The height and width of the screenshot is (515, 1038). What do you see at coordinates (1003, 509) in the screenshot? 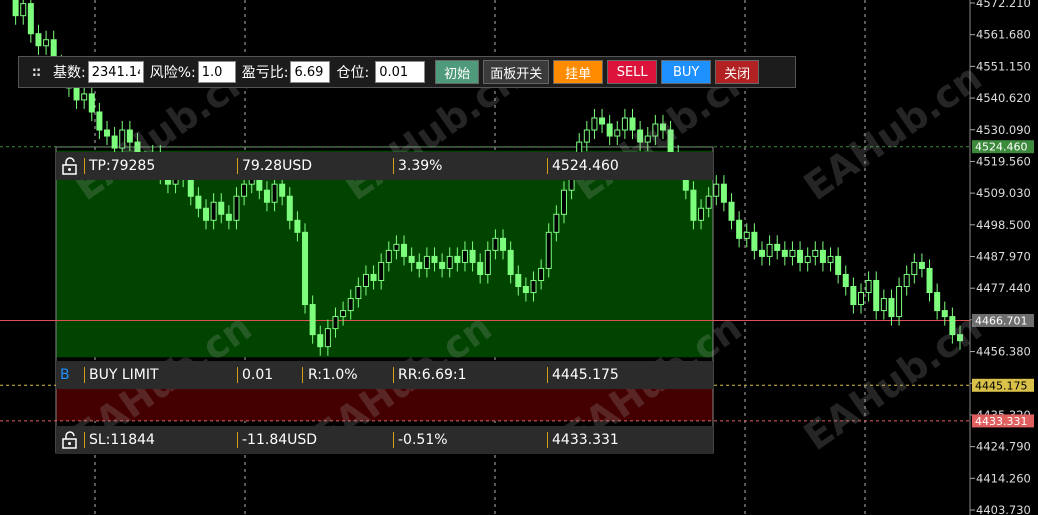
I see `price-tick-label: 4403.730` at bounding box center [1003, 509].